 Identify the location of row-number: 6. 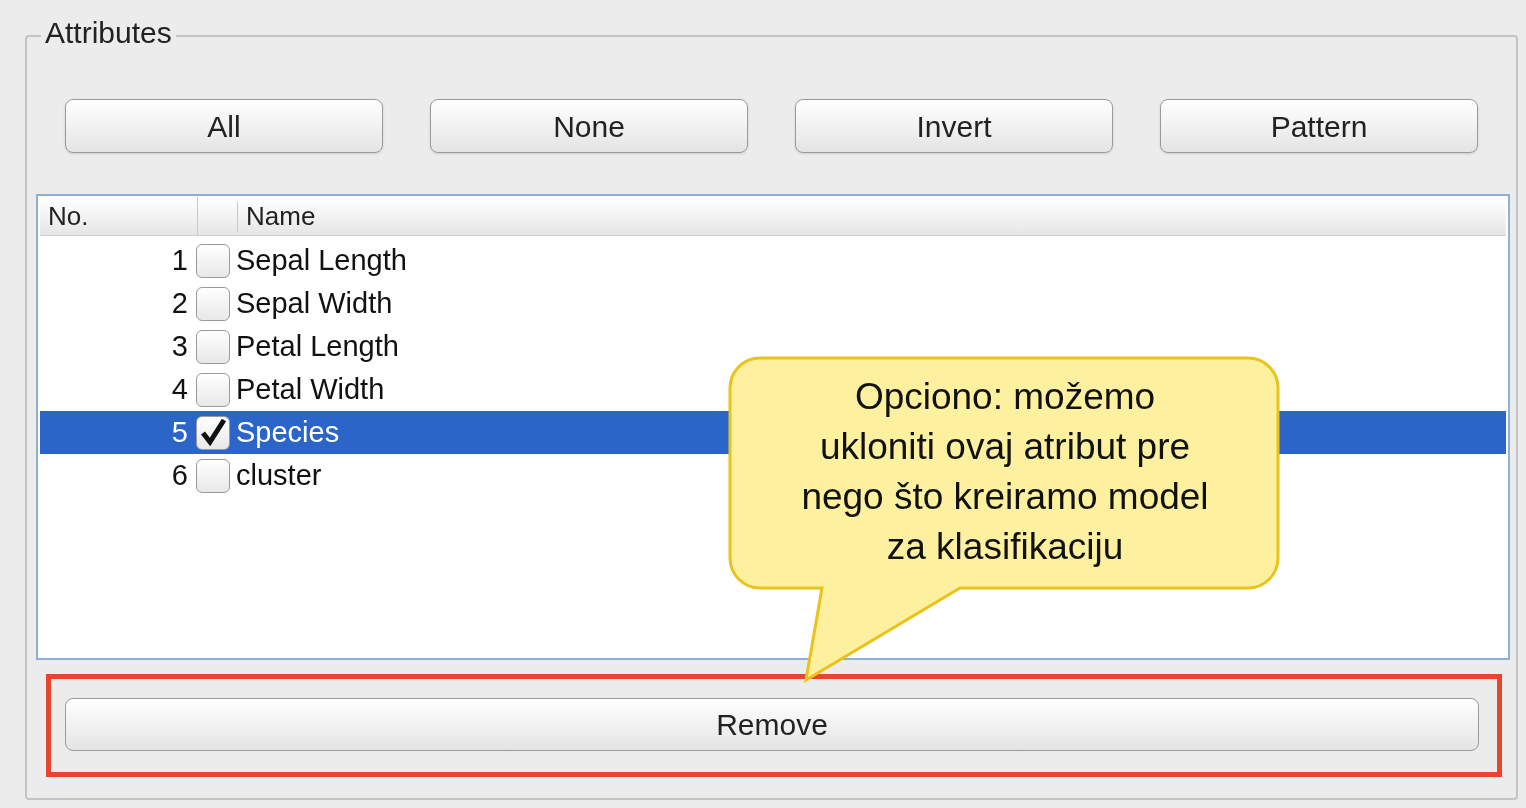
(179, 475).